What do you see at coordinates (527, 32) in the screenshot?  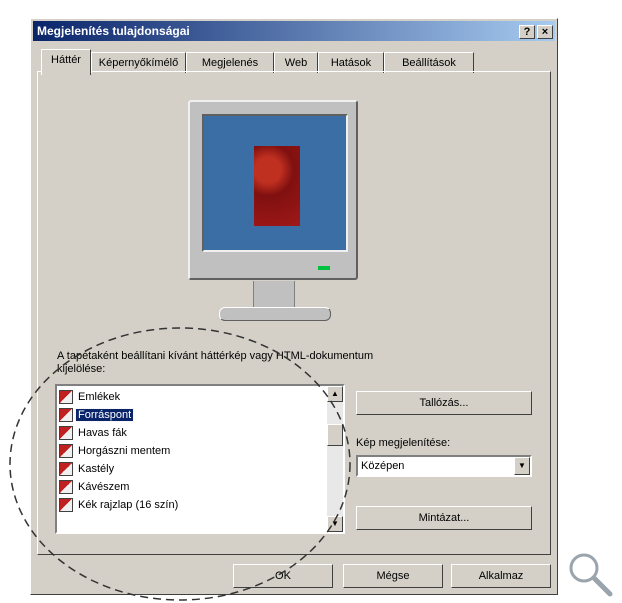 I see `help-button: ?` at bounding box center [527, 32].